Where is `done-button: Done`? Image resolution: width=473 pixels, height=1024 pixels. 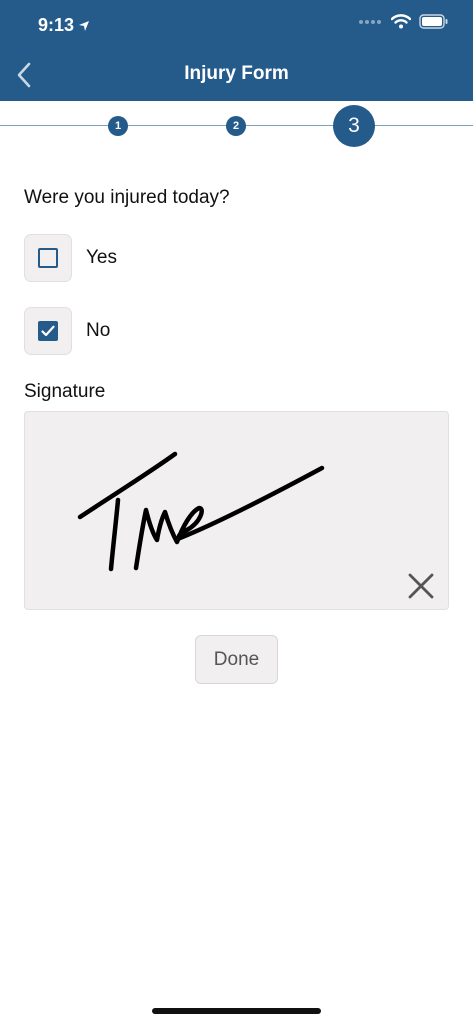 done-button: Done is located at coordinates (236, 659).